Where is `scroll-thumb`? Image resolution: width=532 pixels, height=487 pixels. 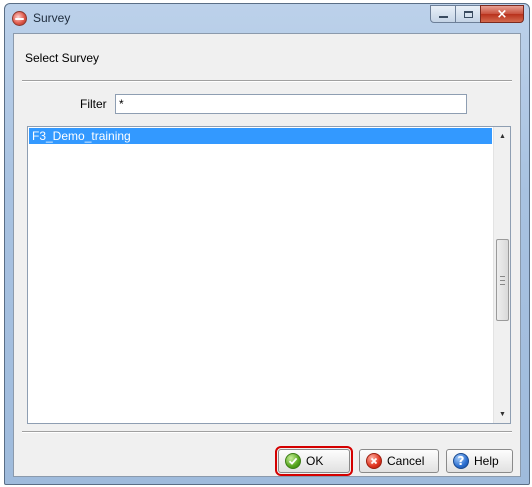 scroll-thumb is located at coordinates (502, 280).